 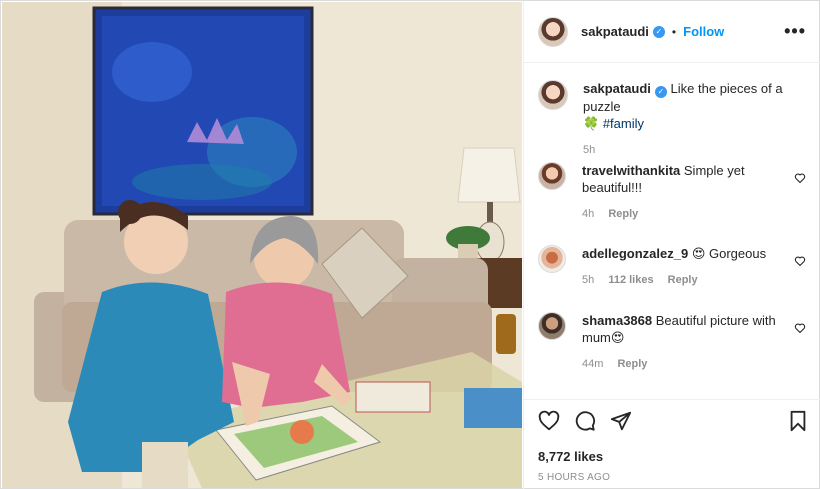 I want to click on comment-likes: 112 likes, so click(x=630, y=280).